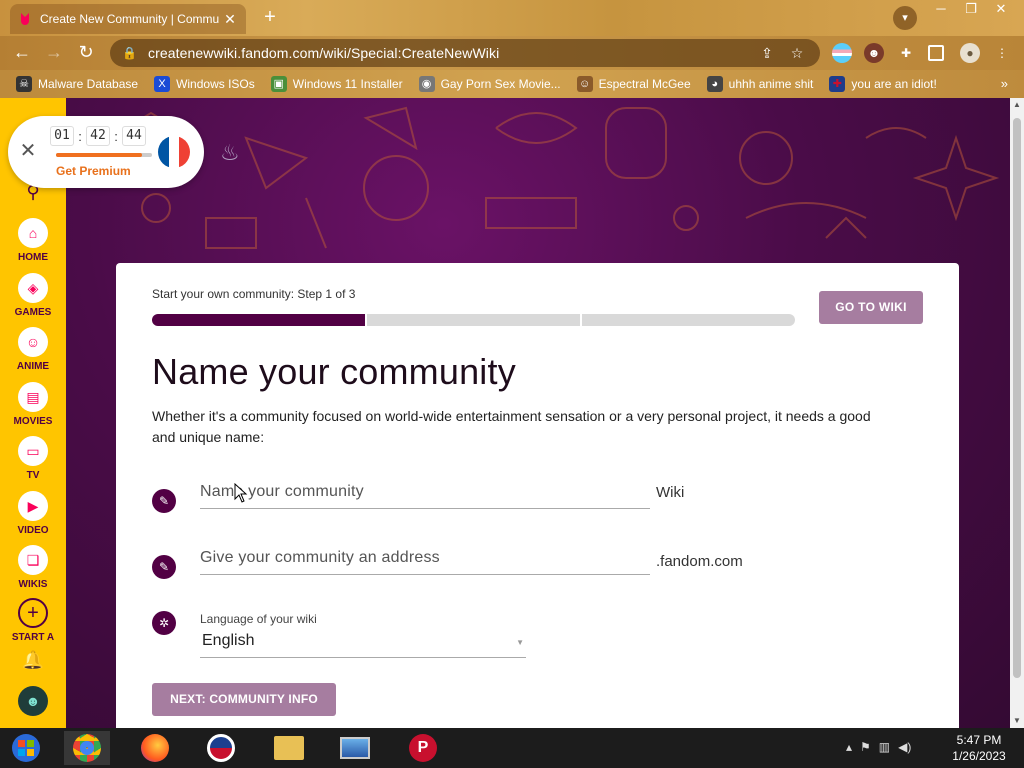 The width and height of the screenshot is (1024, 768). I want to click on sidebar-item-wikis: ❏ WIKIS, so click(33, 567).